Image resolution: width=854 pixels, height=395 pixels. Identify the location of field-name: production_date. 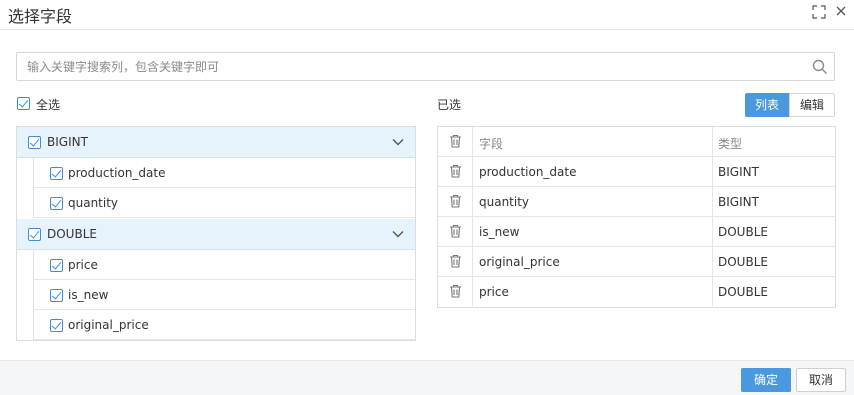
(528, 172).